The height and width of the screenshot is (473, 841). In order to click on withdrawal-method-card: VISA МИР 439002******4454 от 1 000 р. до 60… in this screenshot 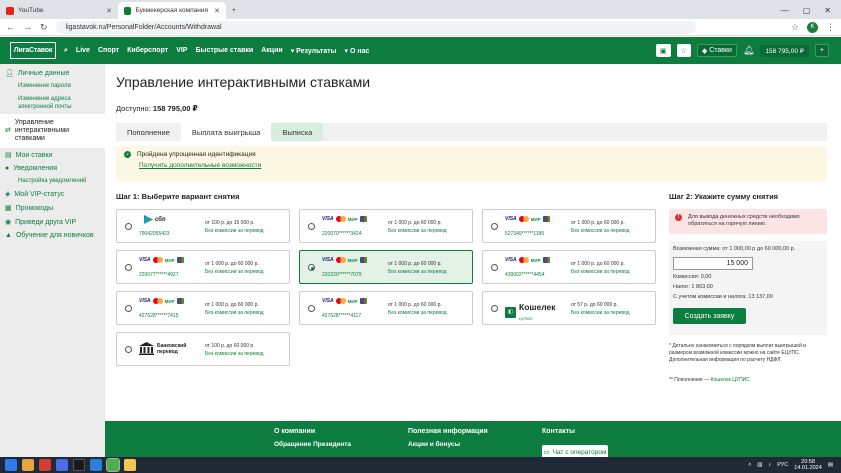, I will do `click(569, 267)`.